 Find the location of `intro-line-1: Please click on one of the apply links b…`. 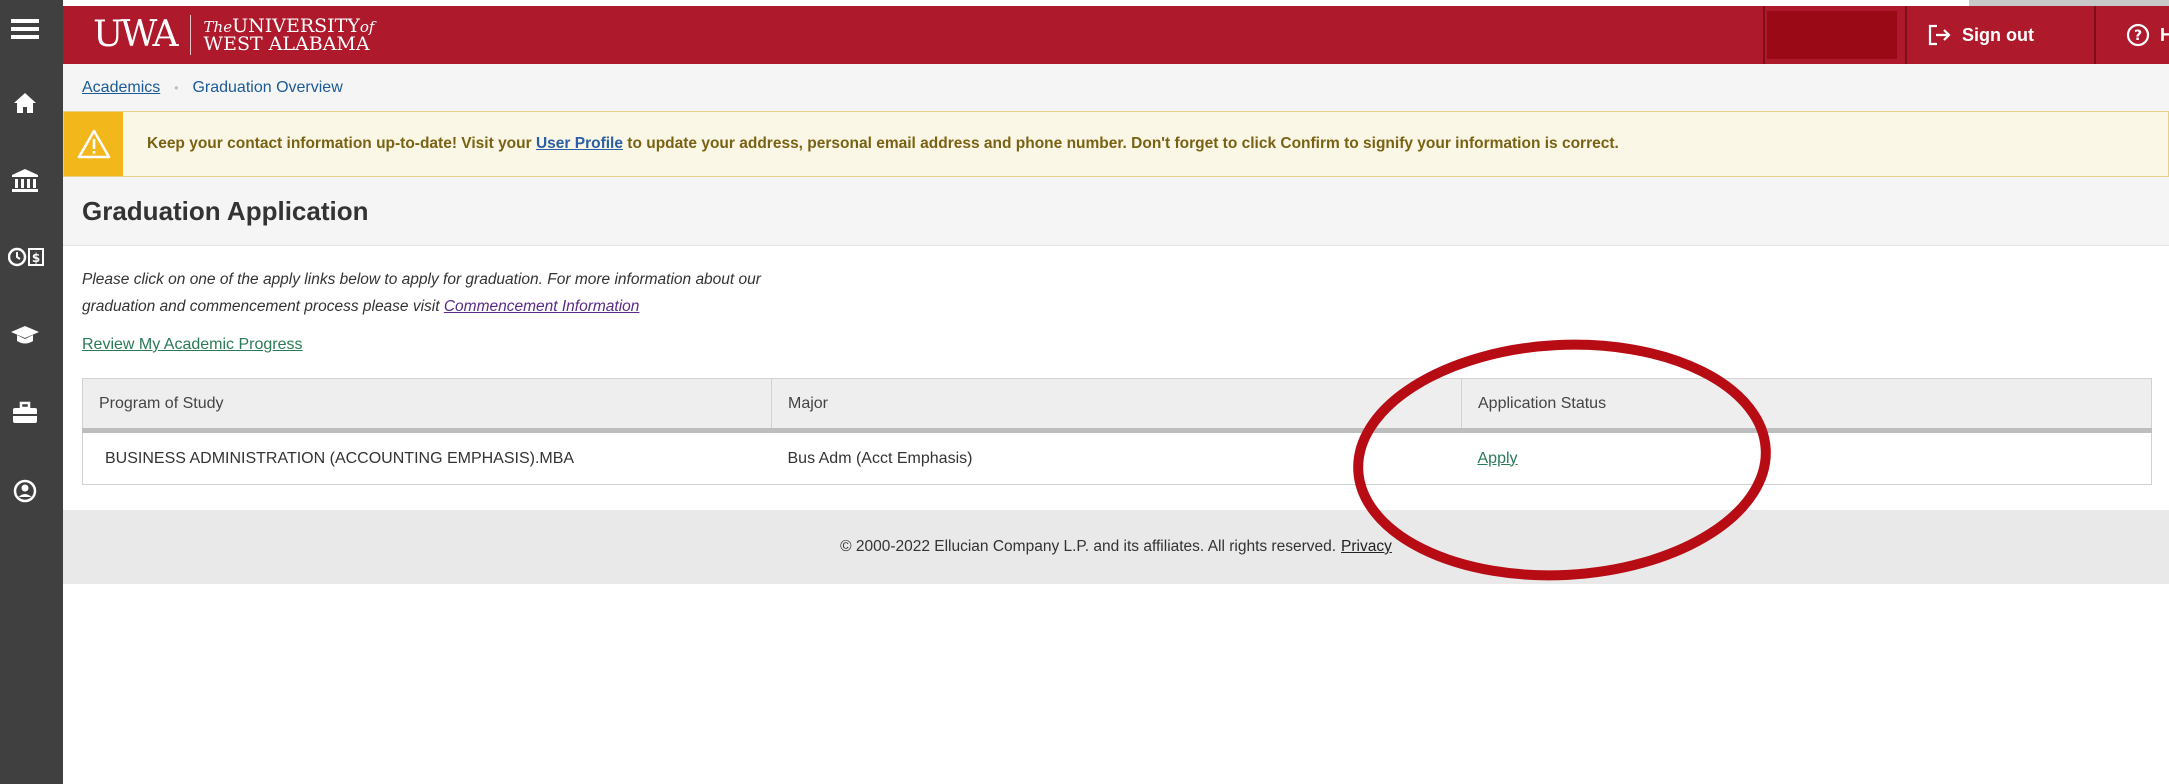

intro-line-1: Please click on one of the apply links b… is located at coordinates (421, 279).